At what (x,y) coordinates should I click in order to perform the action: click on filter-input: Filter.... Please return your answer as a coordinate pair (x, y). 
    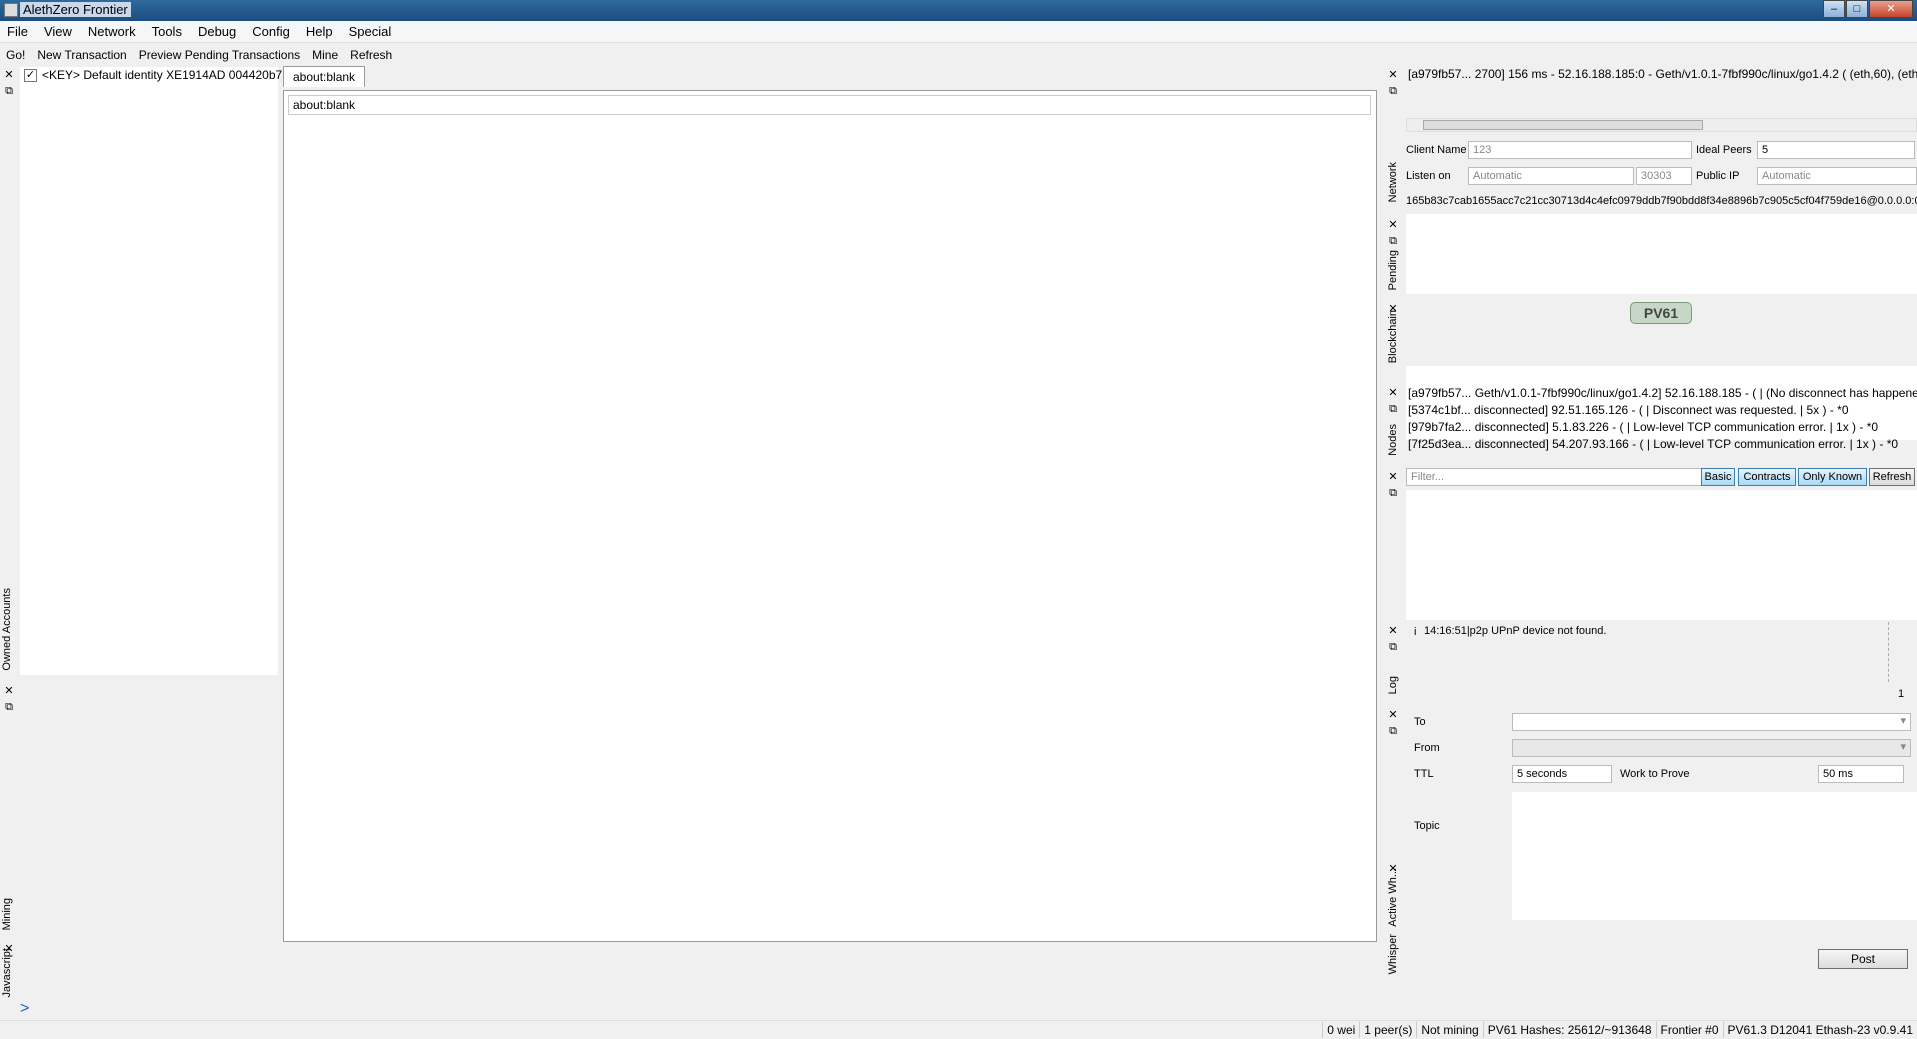
    Looking at the image, I should click on (1554, 477).